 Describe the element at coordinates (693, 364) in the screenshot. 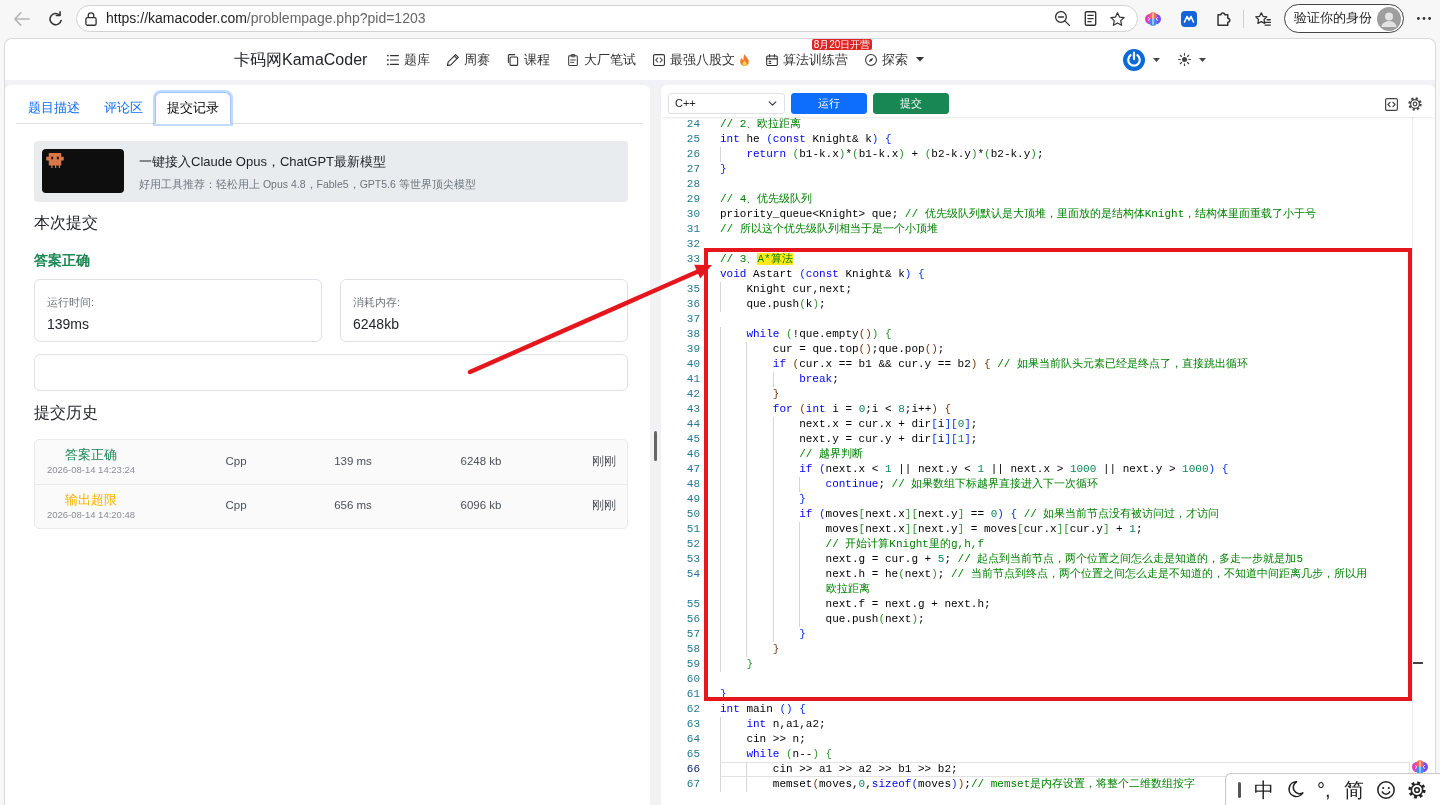

I see `line-number: 40` at that location.